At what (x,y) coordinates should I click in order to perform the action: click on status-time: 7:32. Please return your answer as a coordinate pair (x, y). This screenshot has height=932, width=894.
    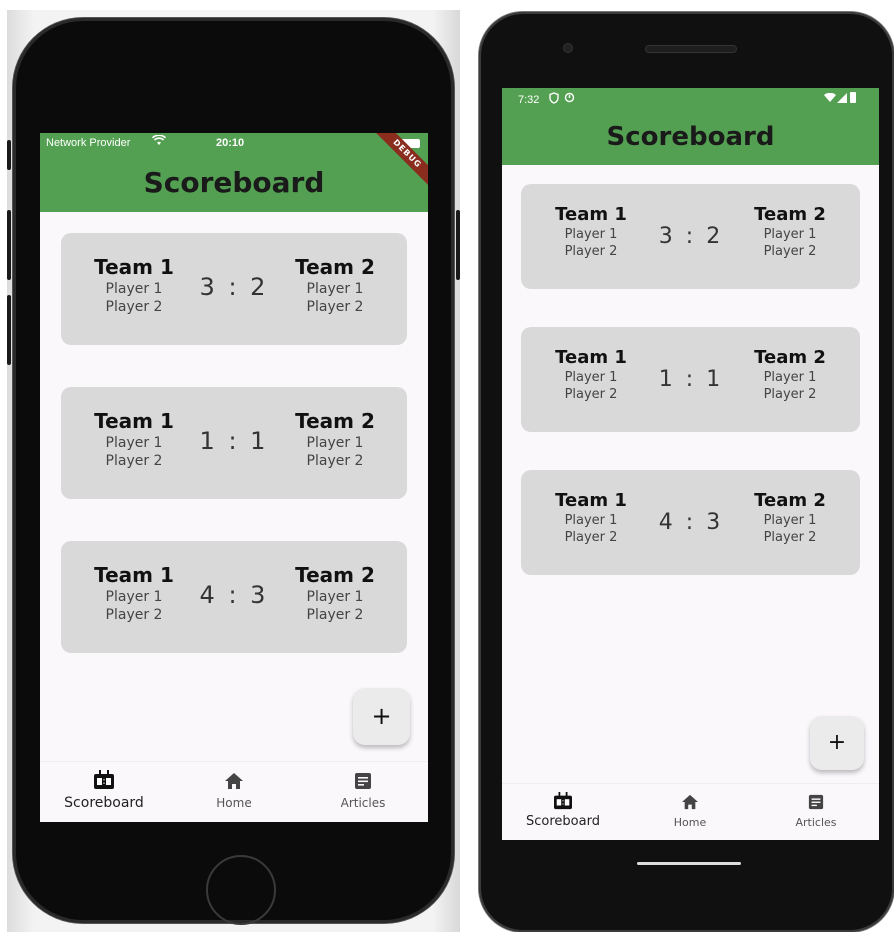
    Looking at the image, I should click on (529, 100).